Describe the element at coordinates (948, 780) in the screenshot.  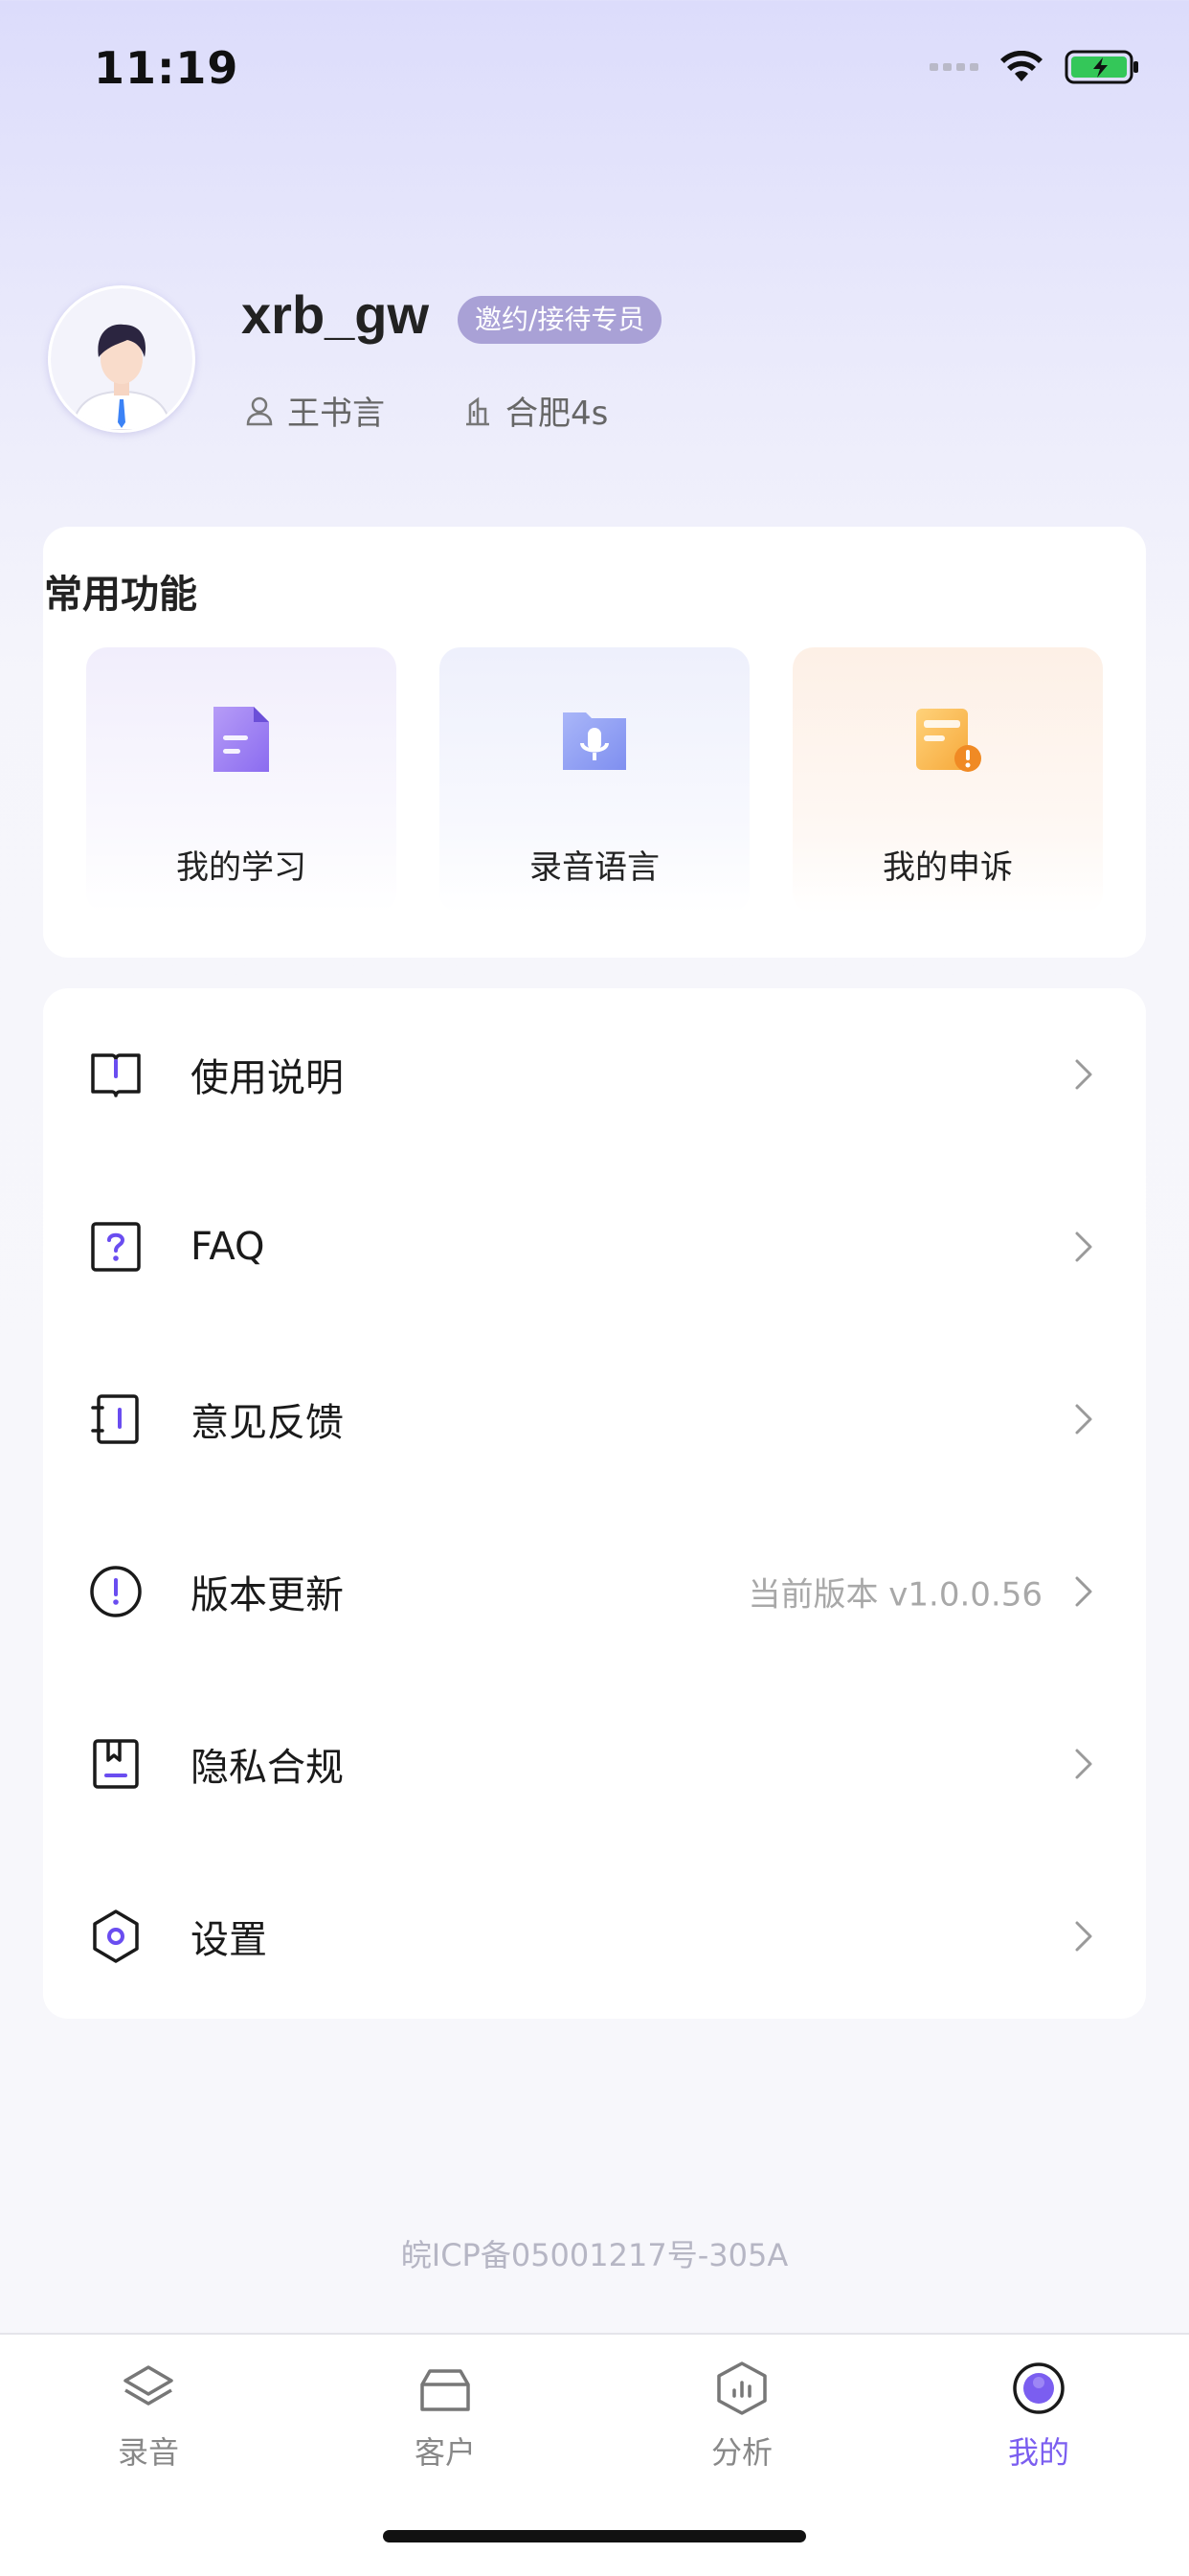
I see `tile-my-complaints: 我的申诉` at that location.